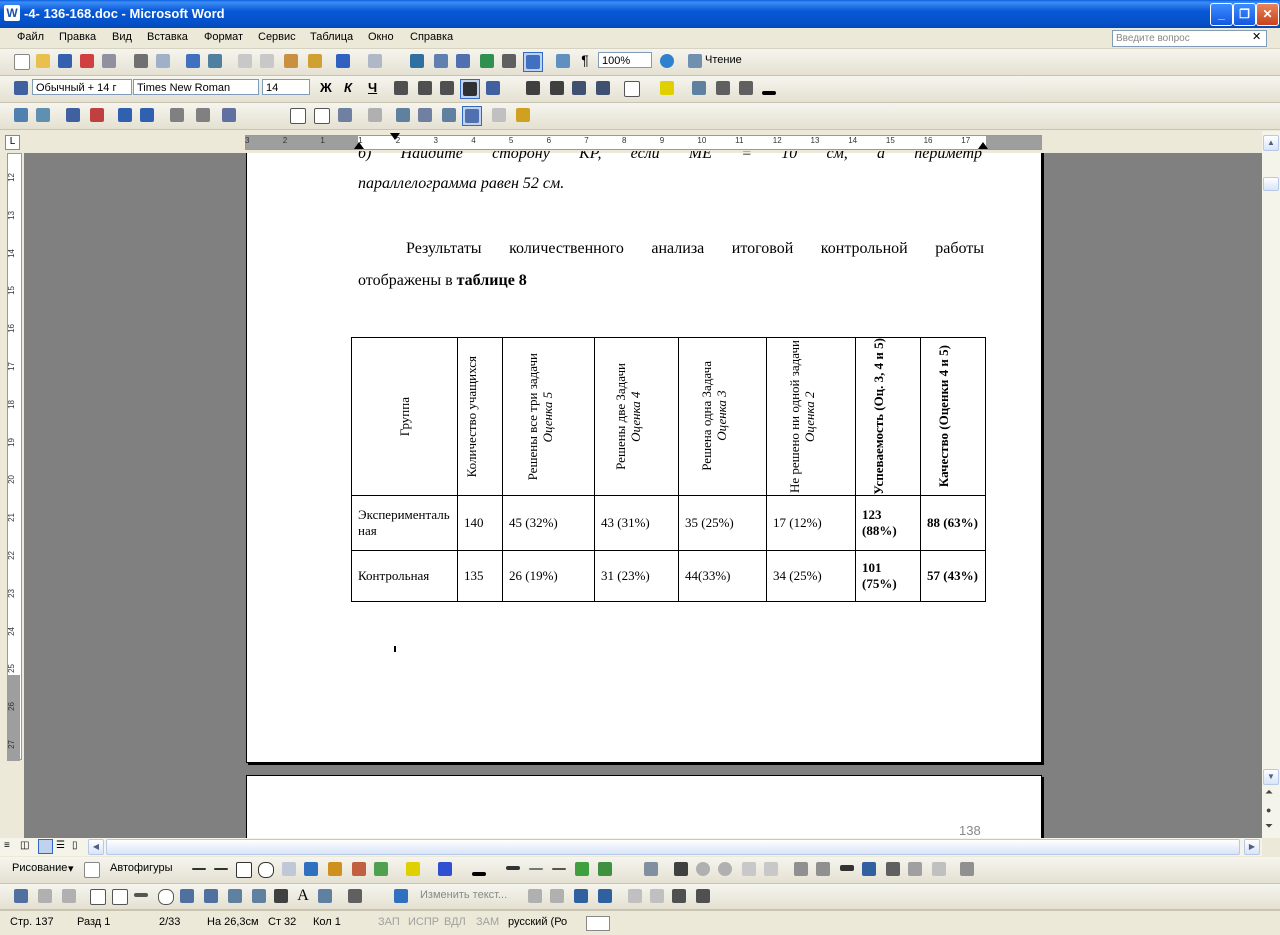 The width and height of the screenshot is (1280, 935). I want to click on color-icon, so click(681, 869).